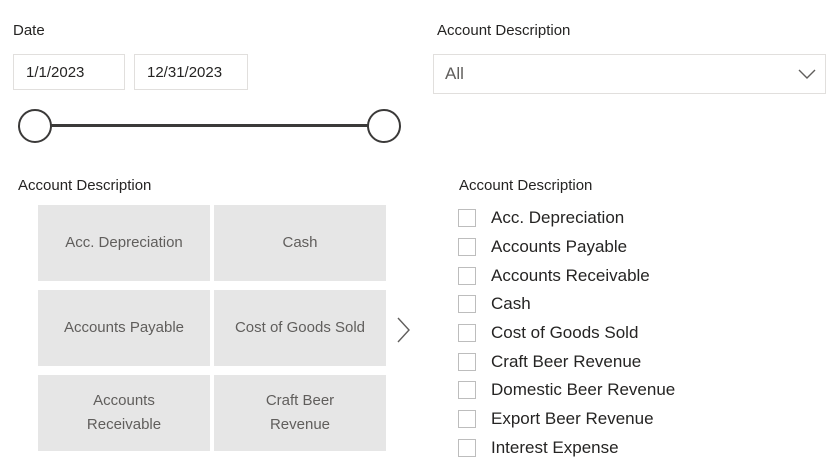 This screenshot has height=475, width=840. I want to click on start-date-handle, so click(35, 126).